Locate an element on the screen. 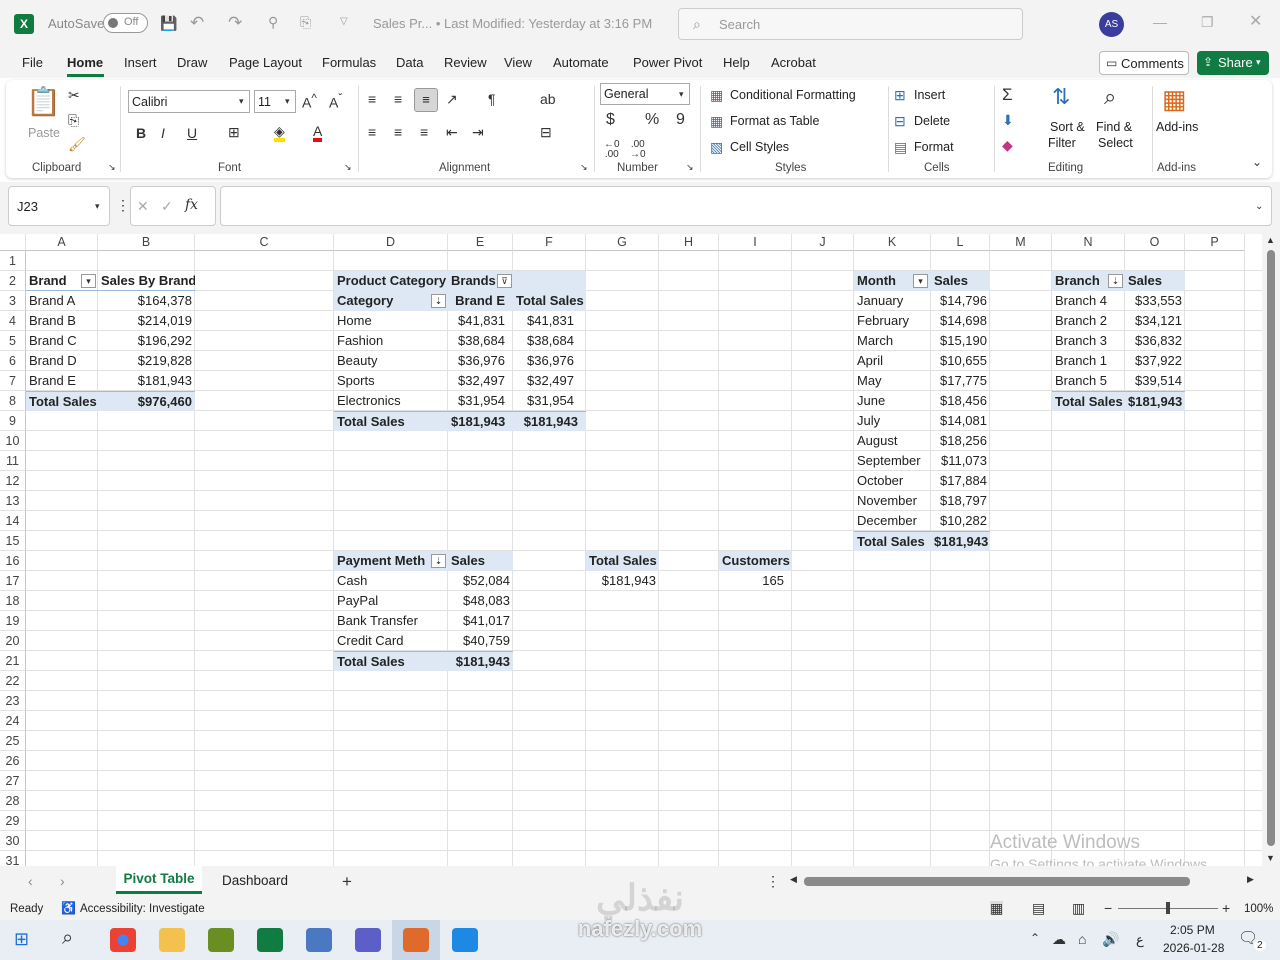 This screenshot has height=960, width=1280. pivot-branch-label: Branch 1 is located at coordinates (1088, 361).